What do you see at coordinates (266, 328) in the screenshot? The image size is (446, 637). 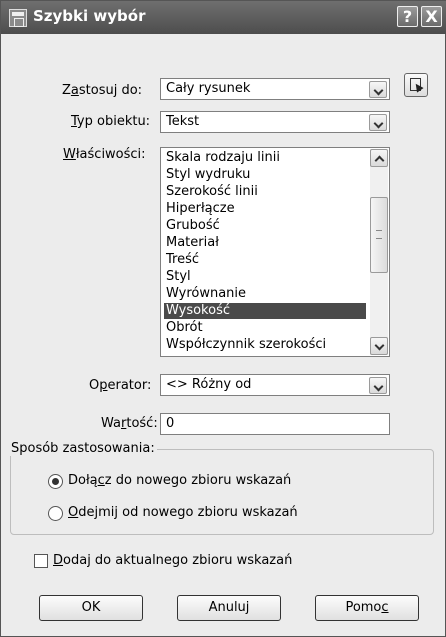 I see `property-list-item: Obrót` at bounding box center [266, 328].